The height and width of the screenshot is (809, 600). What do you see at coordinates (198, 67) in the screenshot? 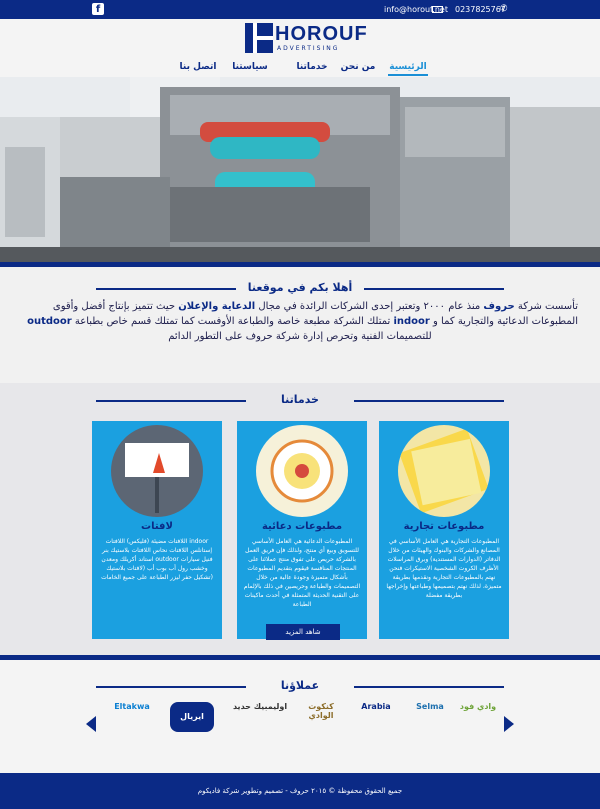
I see `nav-contact: اتصل بنا` at bounding box center [198, 67].